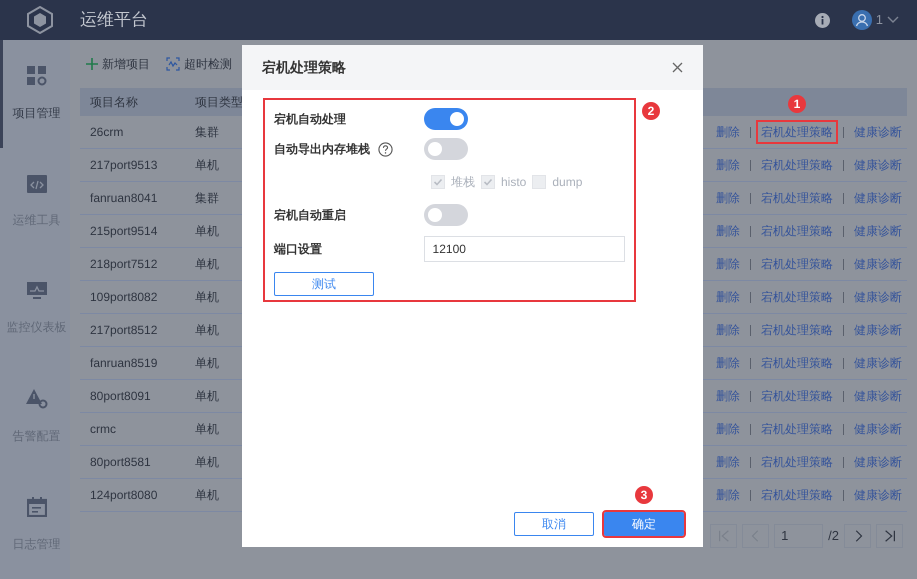 The height and width of the screenshot is (579, 917). What do you see at coordinates (36, 507) in the screenshot?
I see `calendar-icon` at bounding box center [36, 507].